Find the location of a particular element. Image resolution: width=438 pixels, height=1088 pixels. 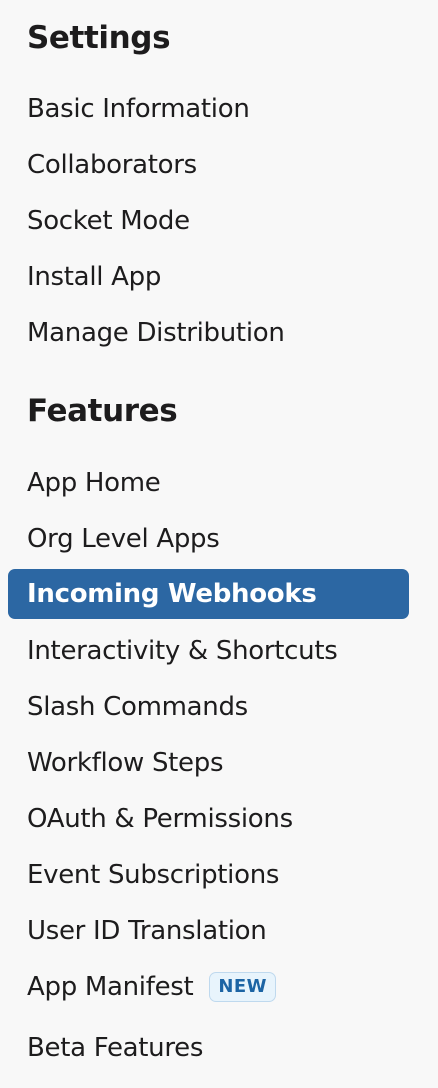

nav-item-slash-commands: Slash Commands is located at coordinates (208, 707).